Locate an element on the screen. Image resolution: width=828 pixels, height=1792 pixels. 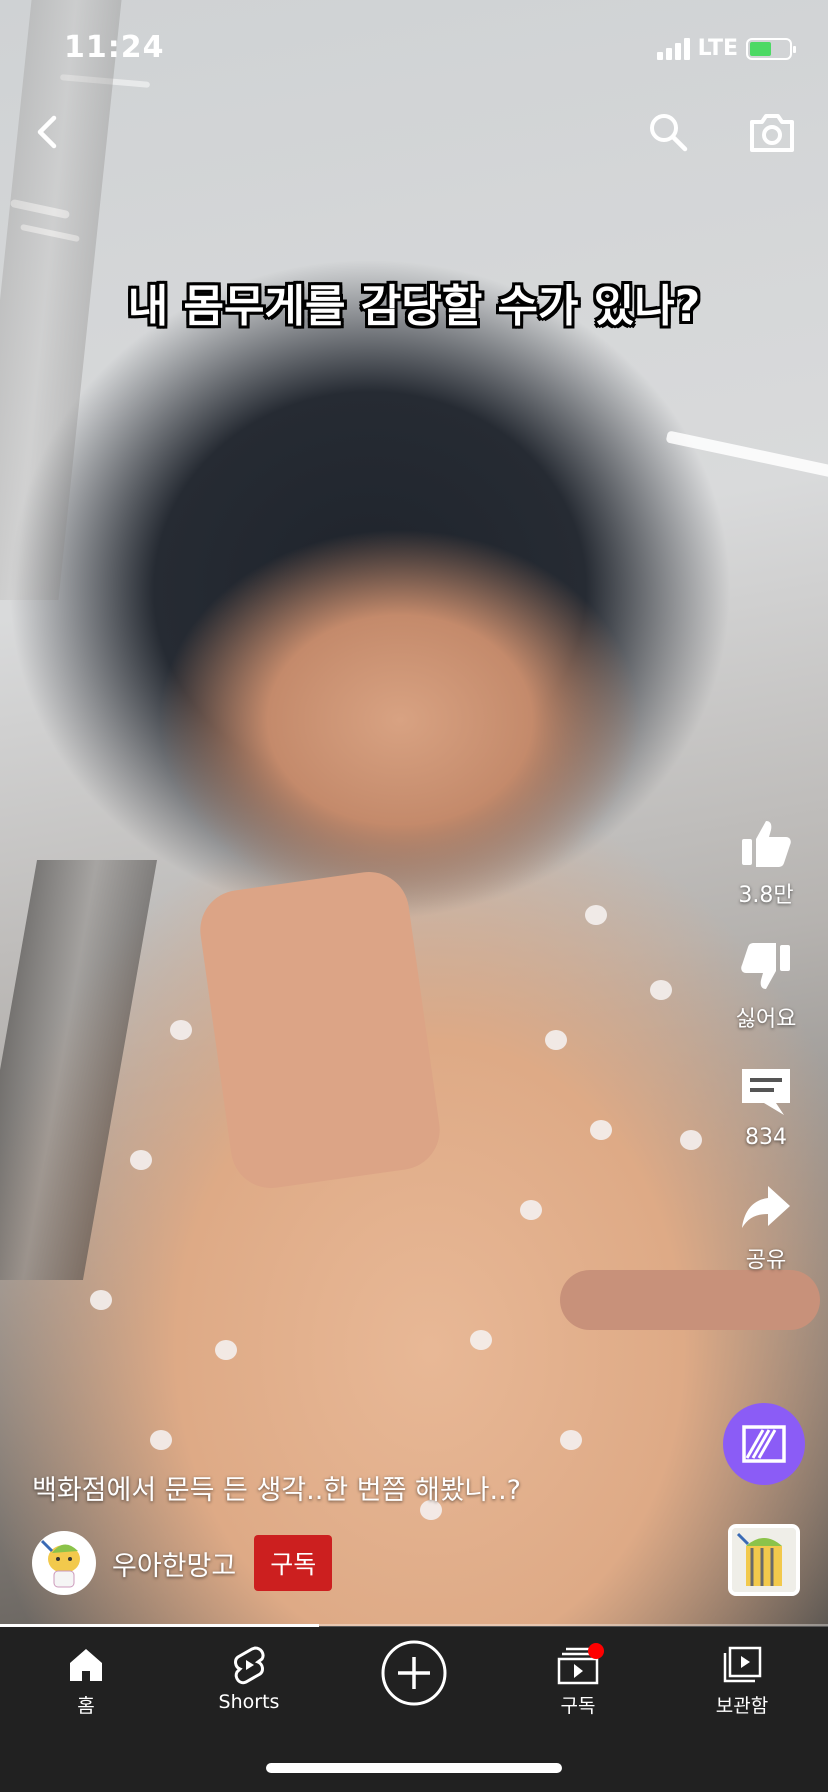
home-icon is located at coordinates (86, 1665).